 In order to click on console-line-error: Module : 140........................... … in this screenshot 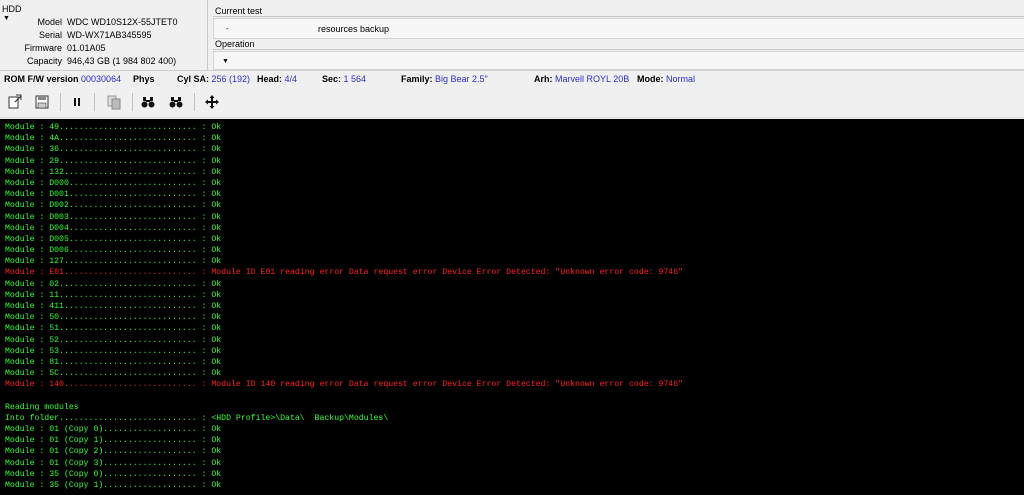, I will do `click(344, 385)`.